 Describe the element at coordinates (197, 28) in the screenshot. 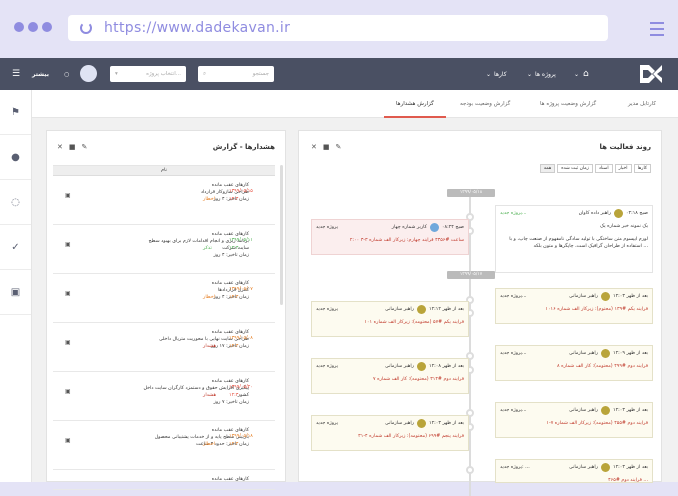

I see `url-text: https://www.dadekavan.ir` at that location.